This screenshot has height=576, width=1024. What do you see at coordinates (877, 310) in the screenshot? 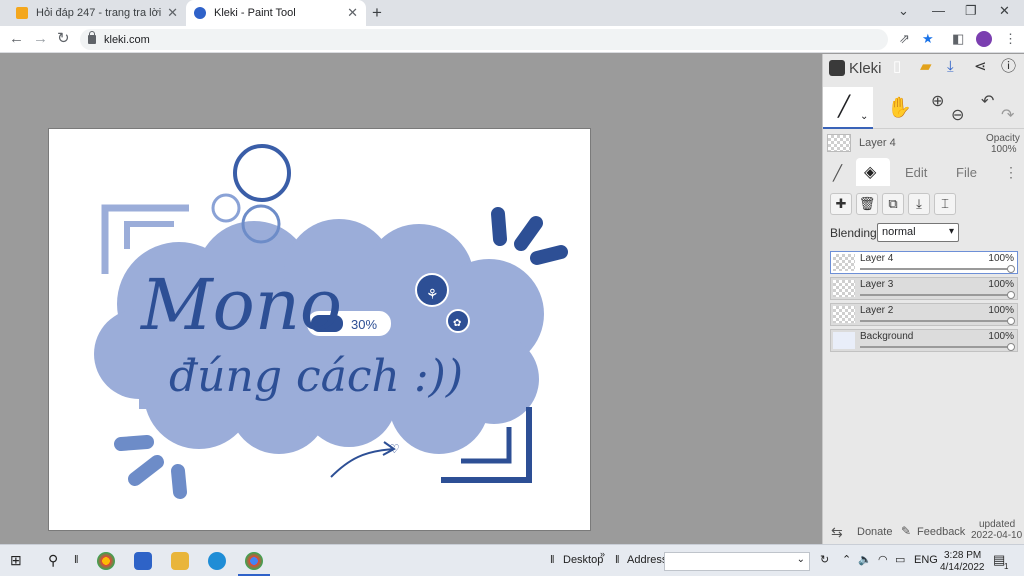
I see `layer-name: Layer 2` at bounding box center [877, 310].